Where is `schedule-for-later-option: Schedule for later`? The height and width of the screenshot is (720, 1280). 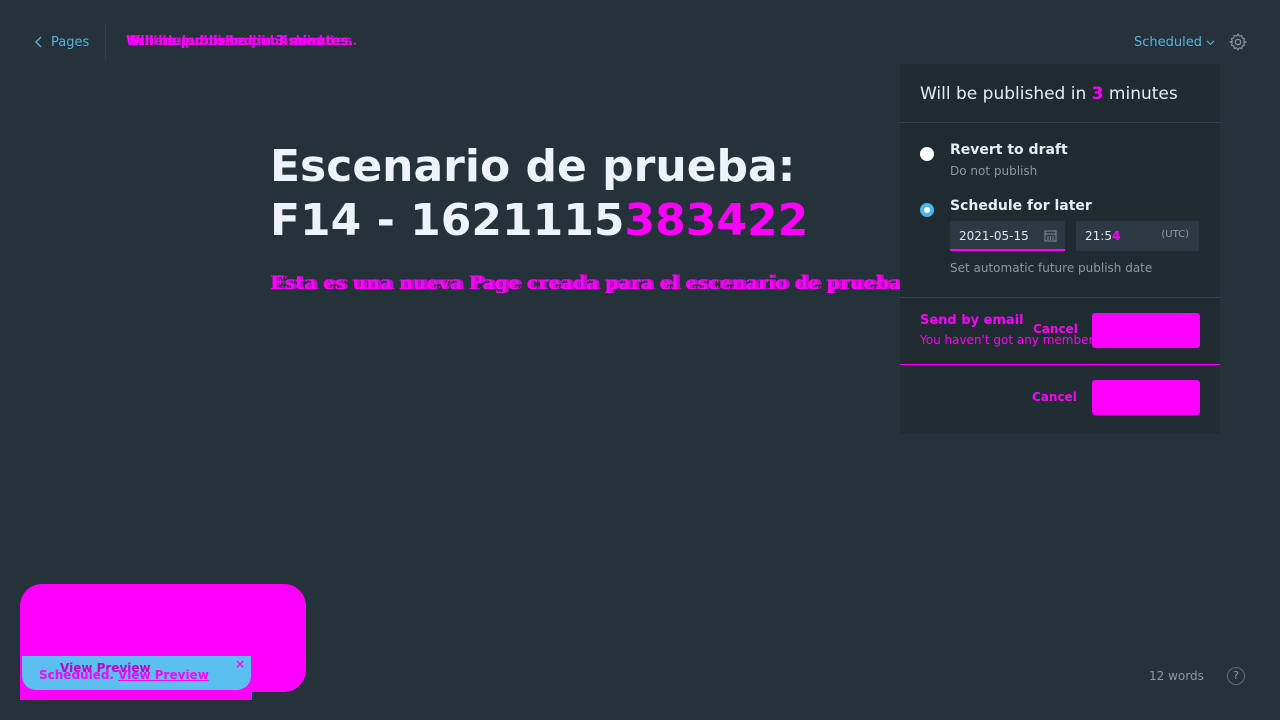
schedule-for-later-option: Schedule for later is located at coordinates (1065, 210).